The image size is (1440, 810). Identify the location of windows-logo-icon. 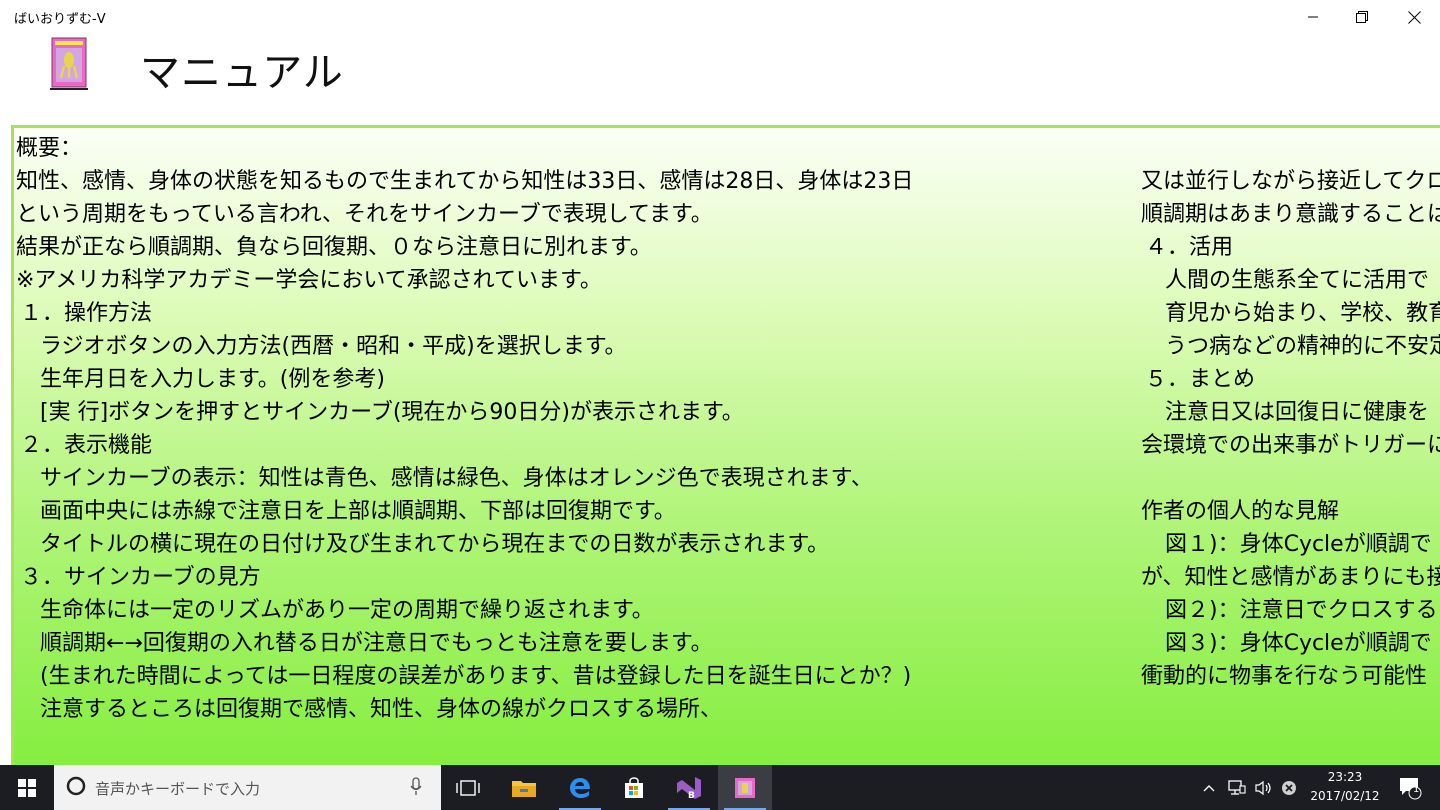
(27, 787).